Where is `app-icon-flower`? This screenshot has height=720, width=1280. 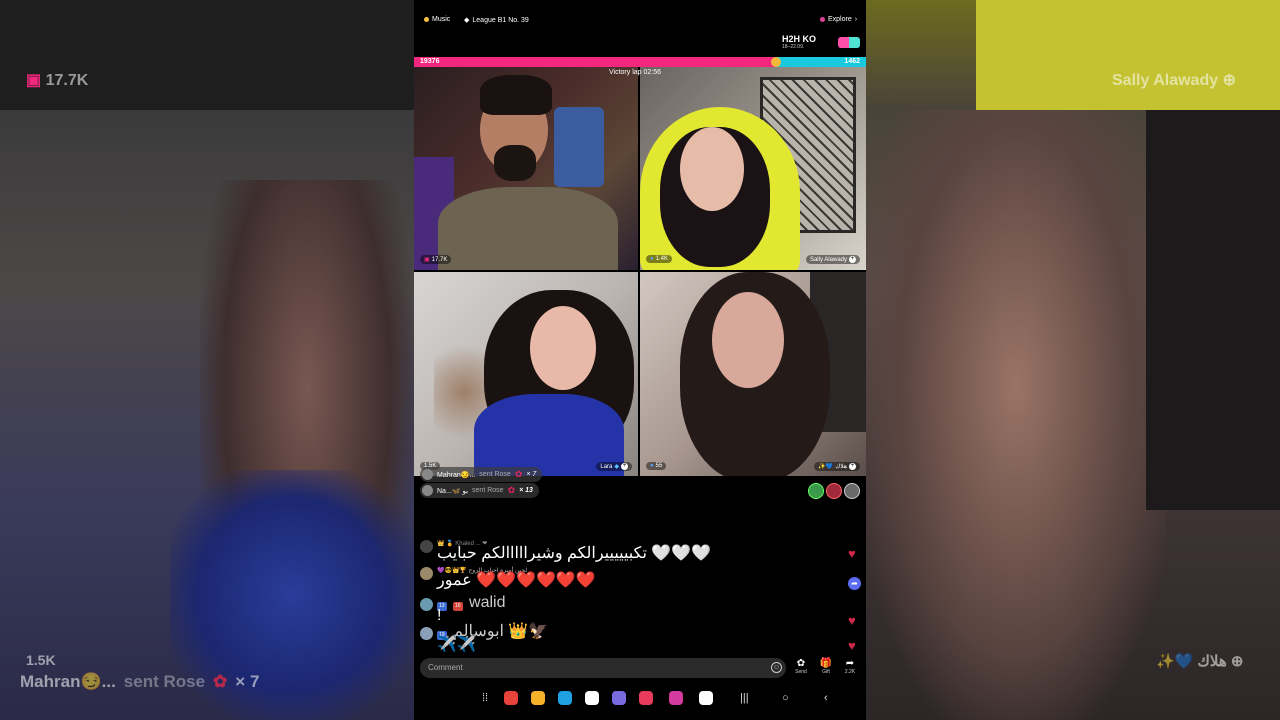
app-icon-flower is located at coordinates (676, 698).